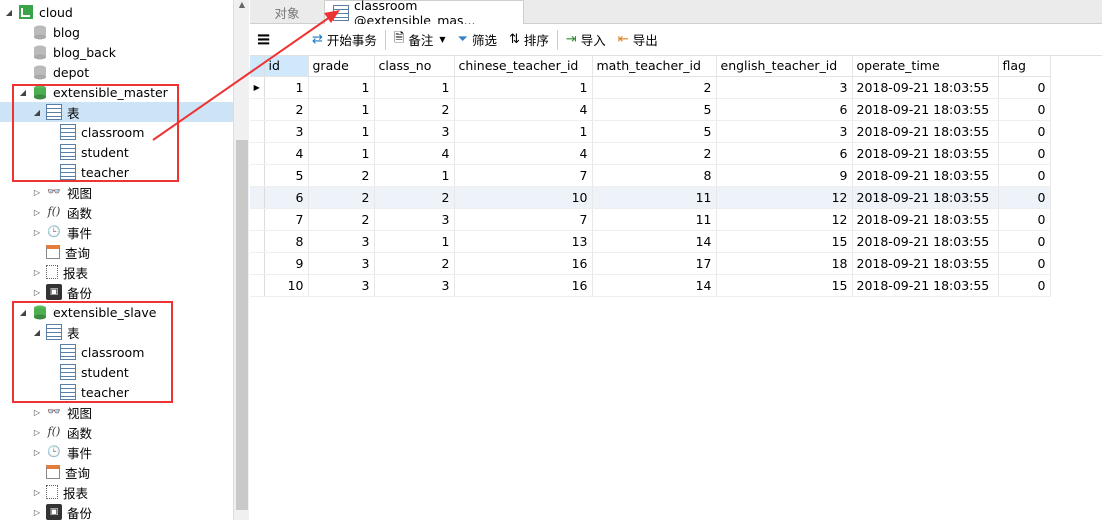  Describe the element at coordinates (650, 87) in the screenshot. I see `table-row: ▶ 1 1 1 1 2 3 2018-09-21 18:03:55 0` at that location.